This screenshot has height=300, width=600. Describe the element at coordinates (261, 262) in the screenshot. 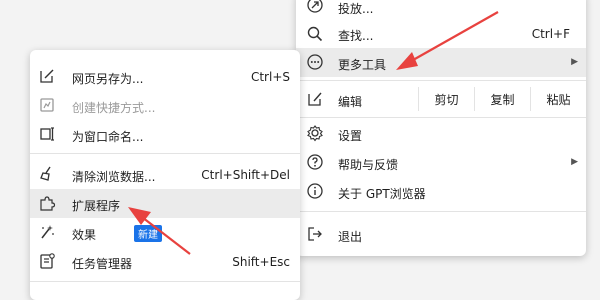

I see `shortcut-text: Shift+Esc` at that location.